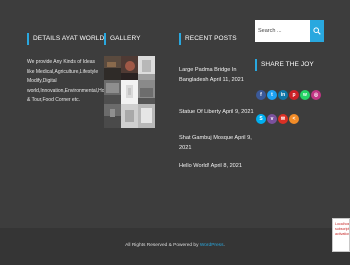  Describe the element at coordinates (162, 245) in the screenshot. I see `copyright-prefix: All Rights Reserved & Powered by` at that location.